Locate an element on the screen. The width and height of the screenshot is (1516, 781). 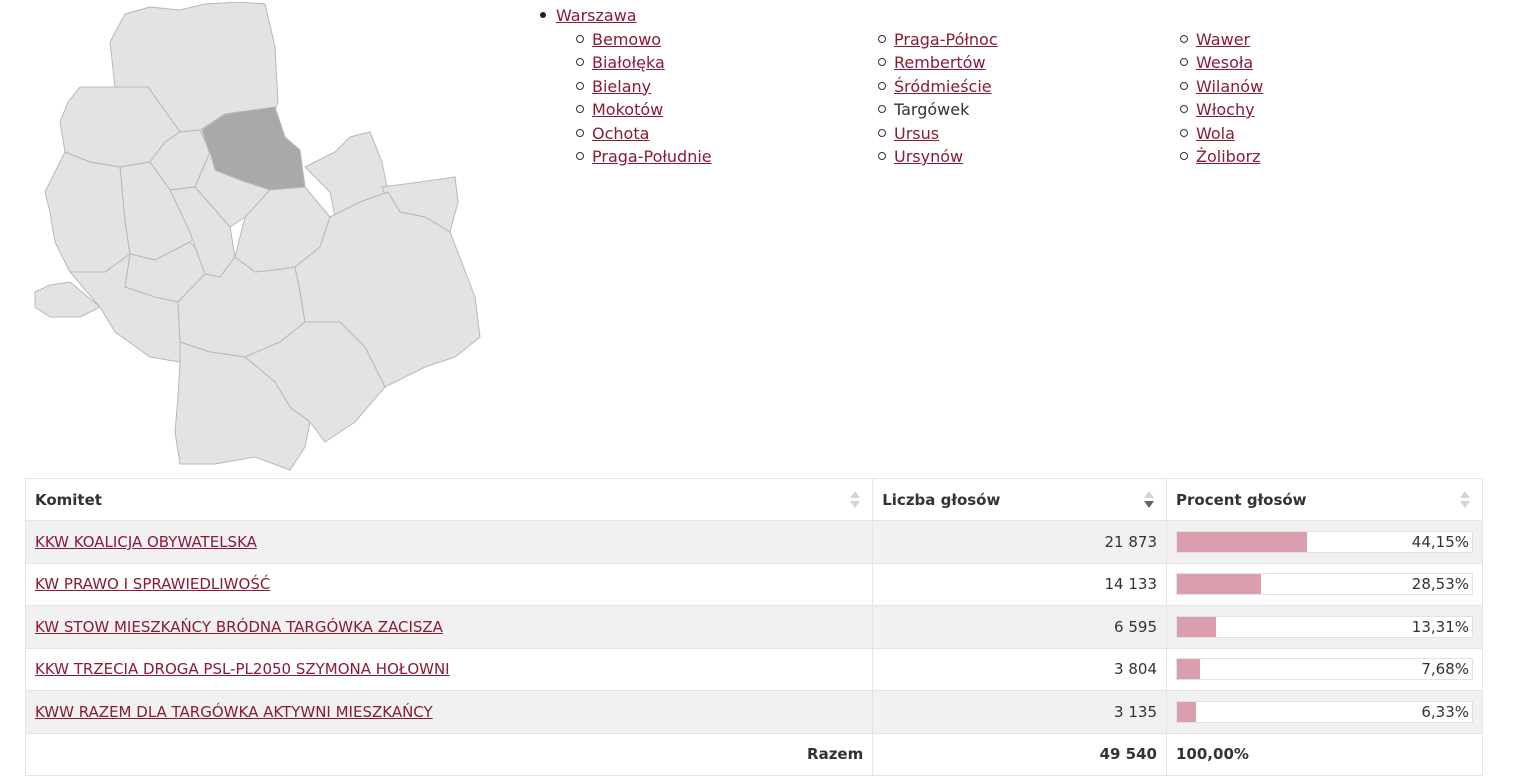
district-link: Bielany is located at coordinates (621, 86).